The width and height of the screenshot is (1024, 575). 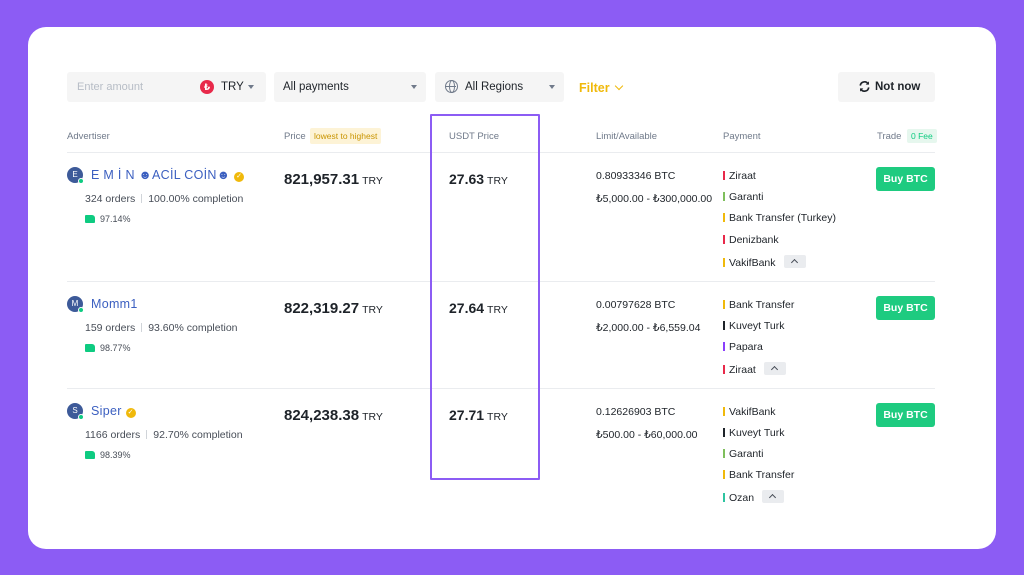 What do you see at coordinates (864, 86) in the screenshot?
I see `refresh-icon` at bounding box center [864, 86].